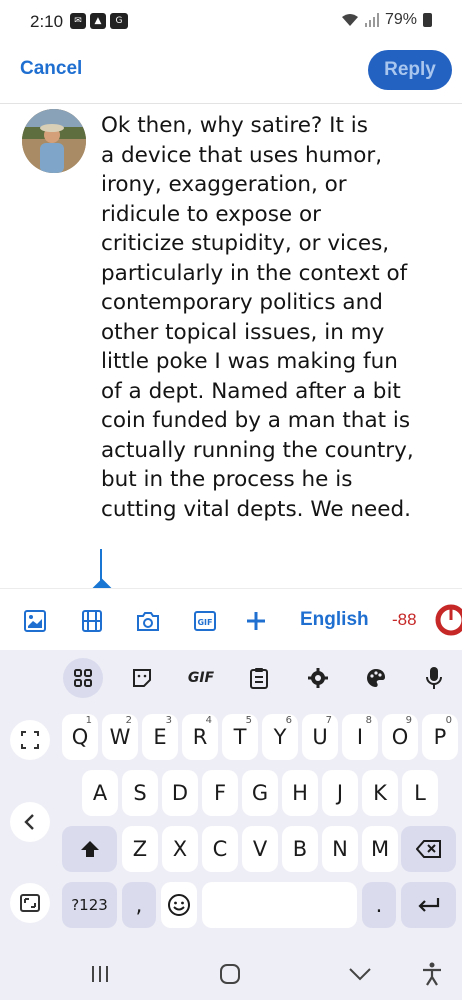 This screenshot has height=1000, width=462. Describe the element at coordinates (148, 621) in the screenshot. I see `camera-icon` at that location.